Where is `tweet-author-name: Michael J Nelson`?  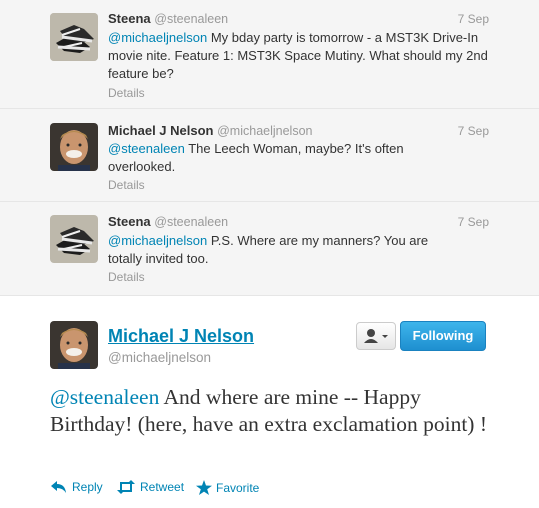
tweet-author-name: Michael J Nelson is located at coordinates (160, 130).